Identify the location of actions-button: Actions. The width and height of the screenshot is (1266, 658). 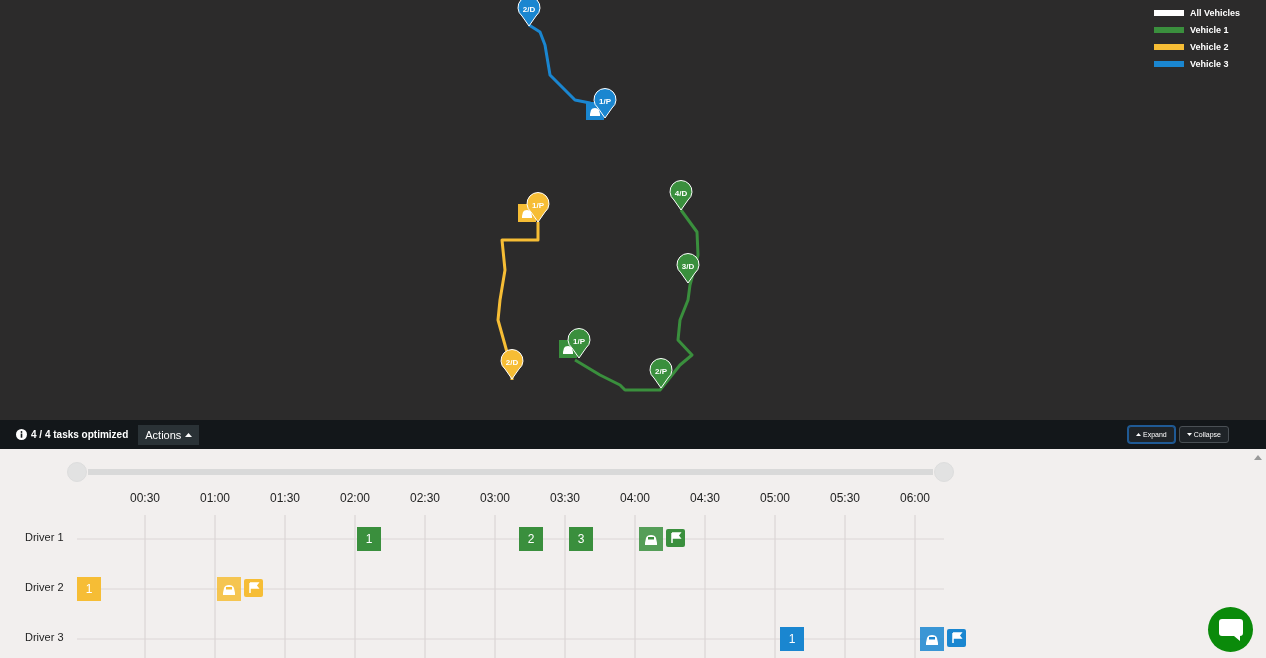
(169, 434).